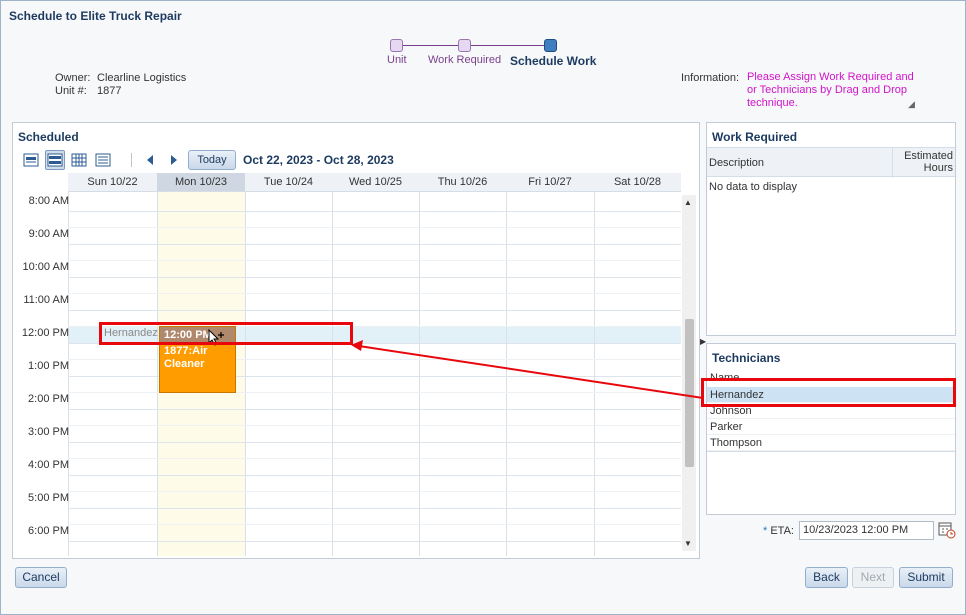 This screenshot has height=615, width=966. I want to click on today-button: Today, so click(212, 160).